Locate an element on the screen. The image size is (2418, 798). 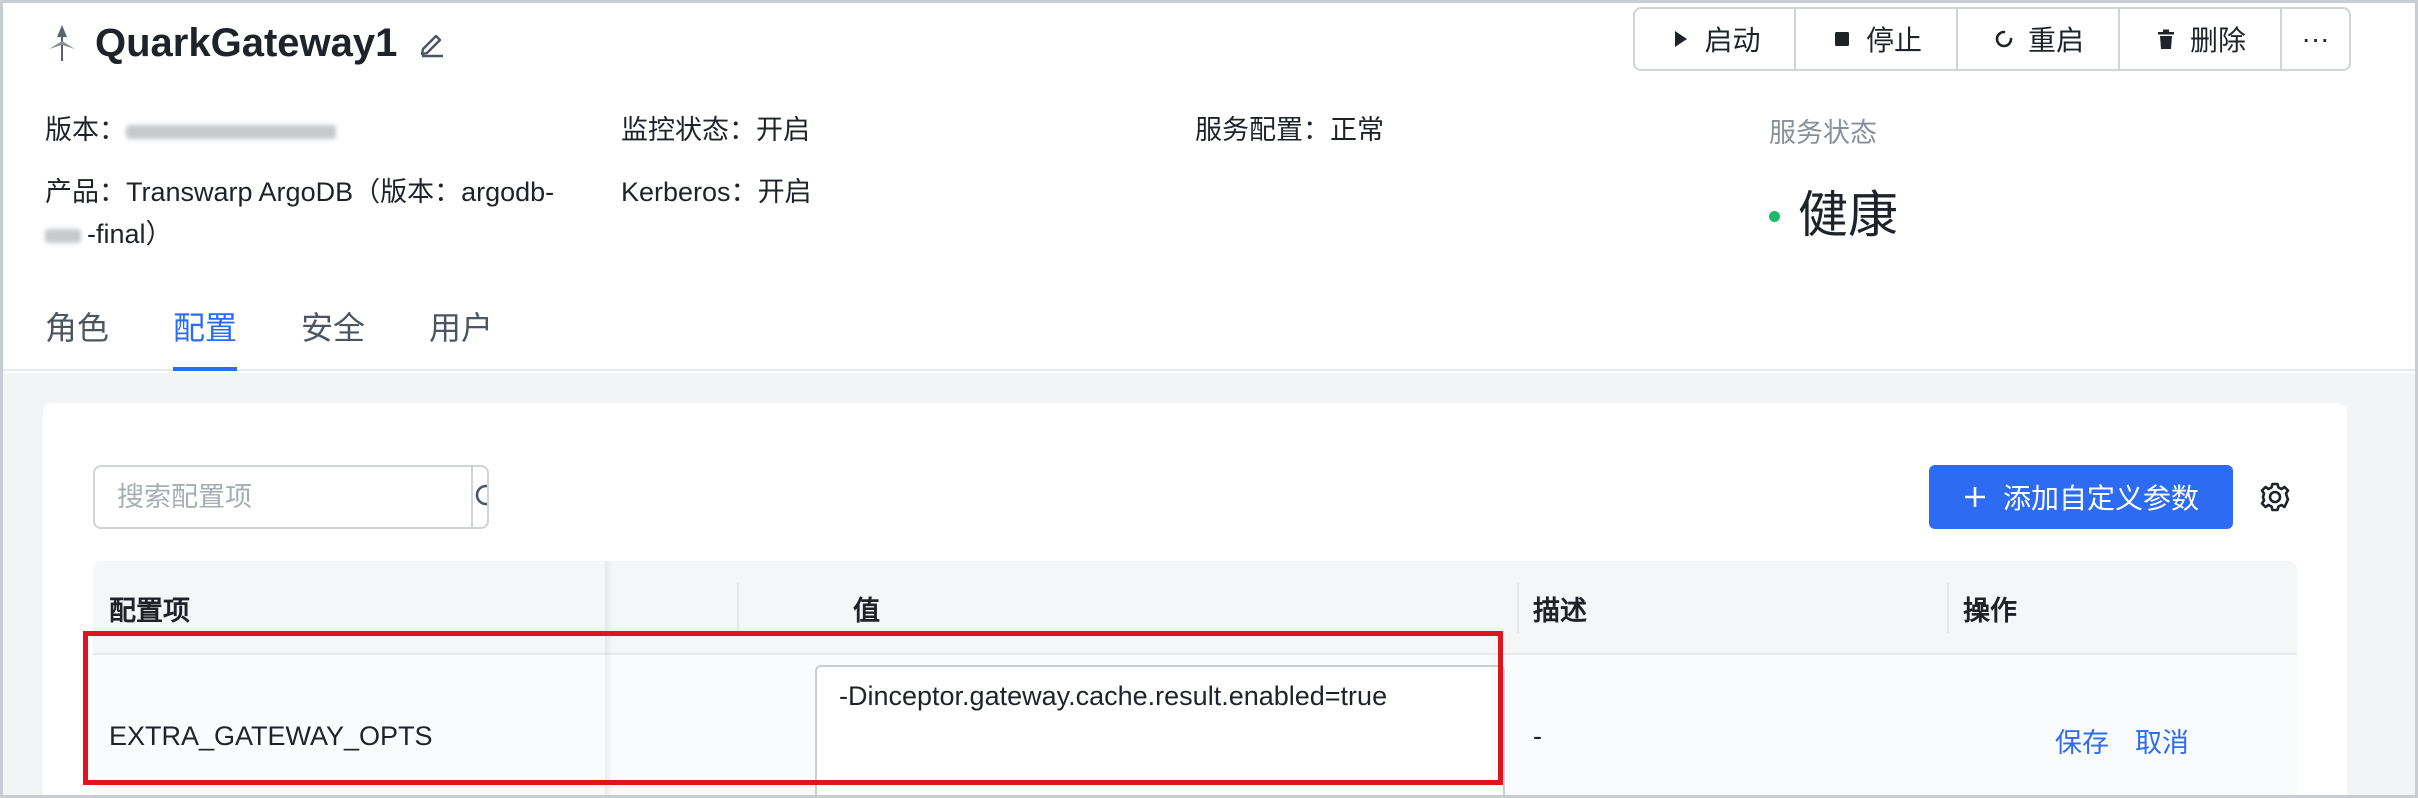
tab-security: 安全 is located at coordinates (333, 337).